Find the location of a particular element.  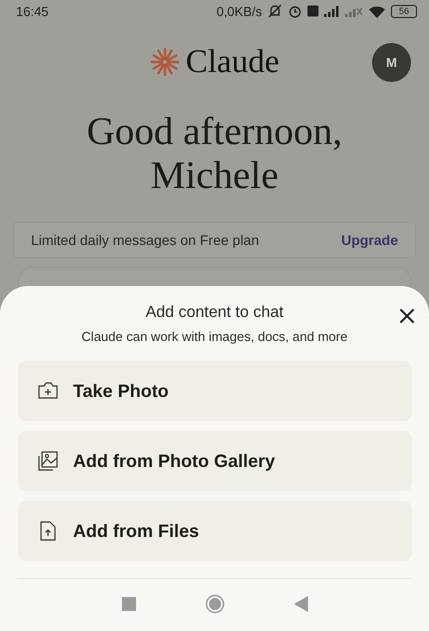

gallery-icon is located at coordinates (48, 461).